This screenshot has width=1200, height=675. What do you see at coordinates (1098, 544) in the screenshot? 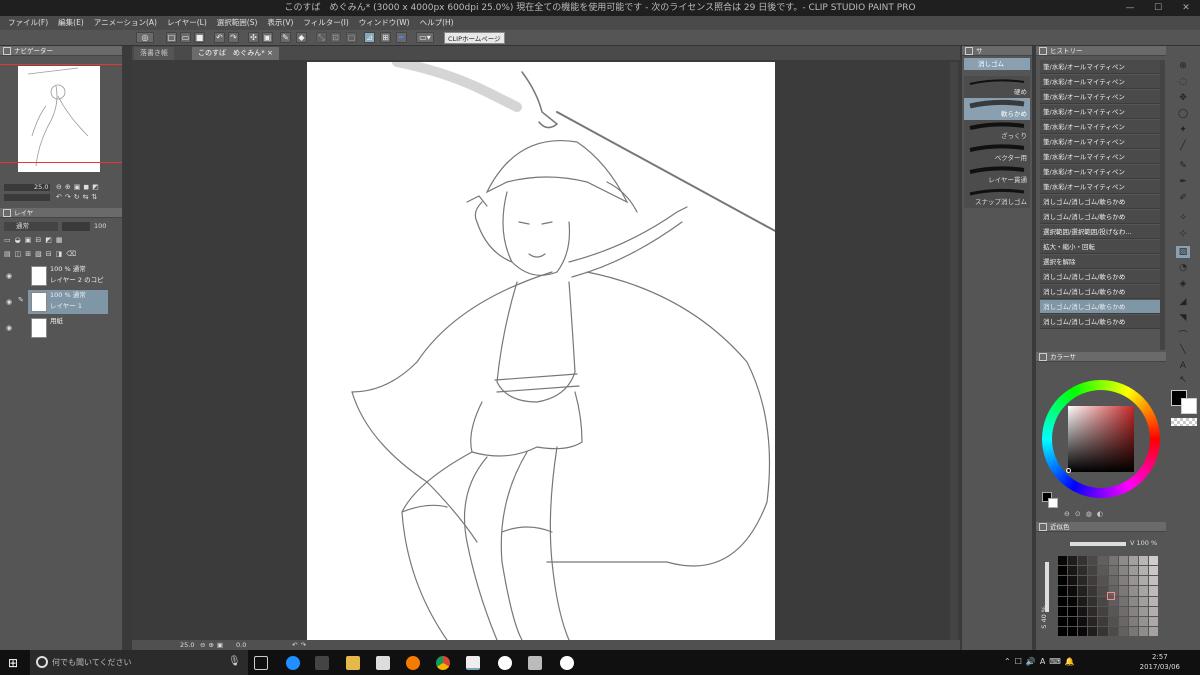
I see `value-slider` at bounding box center [1098, 544].